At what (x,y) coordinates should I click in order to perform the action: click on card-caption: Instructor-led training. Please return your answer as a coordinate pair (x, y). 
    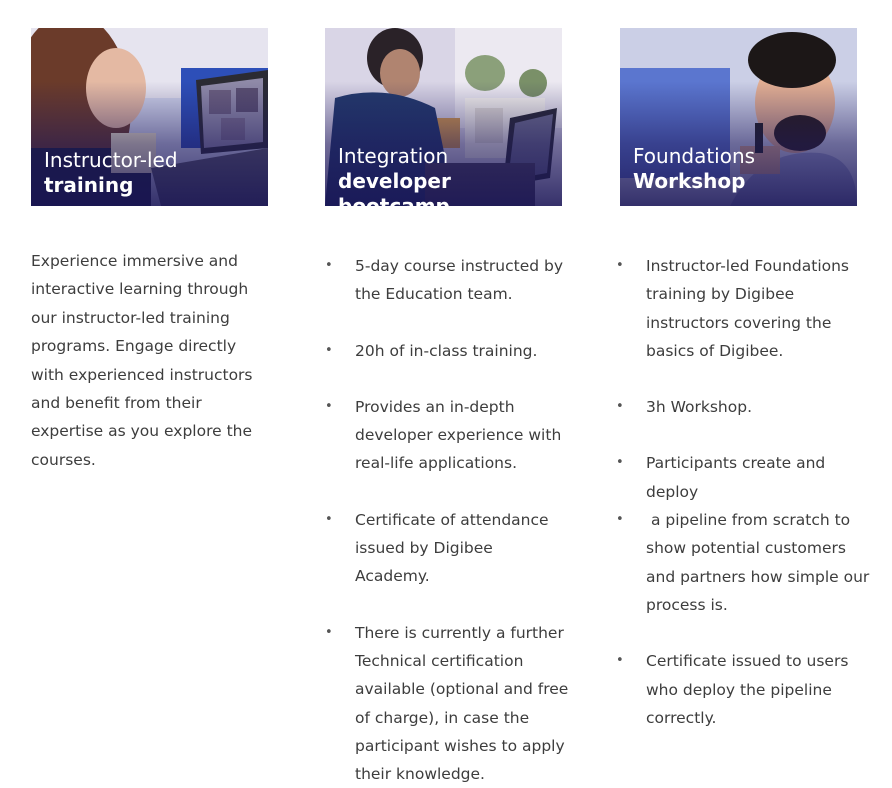
    Looking at the image, I should click on (111, 173).